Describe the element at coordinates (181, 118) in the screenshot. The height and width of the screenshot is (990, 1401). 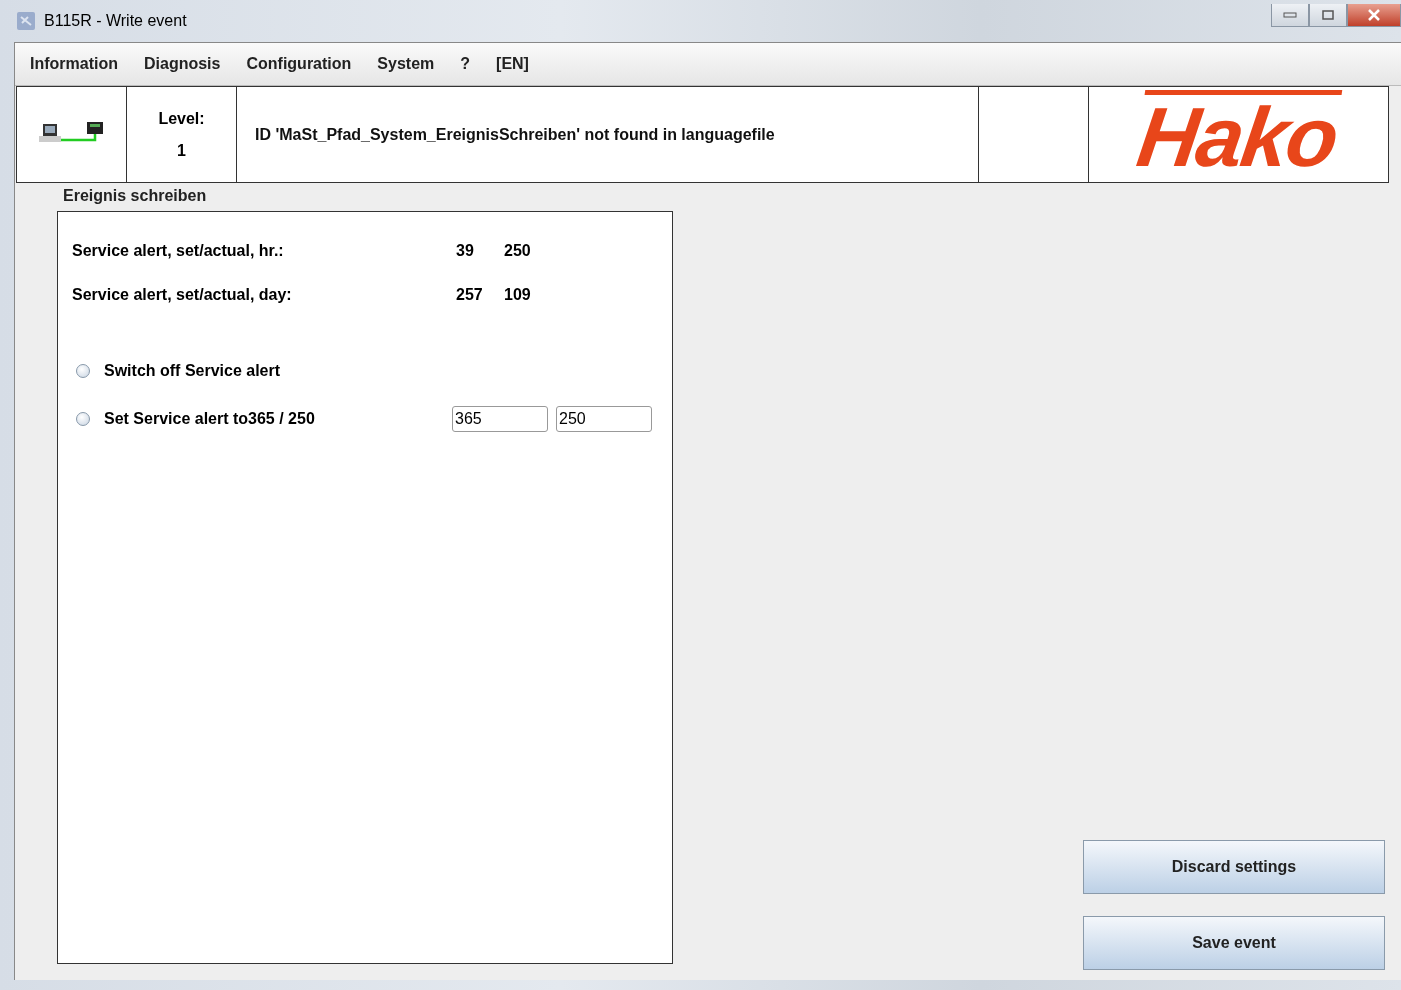
I see `level-label: Level:` at that location.